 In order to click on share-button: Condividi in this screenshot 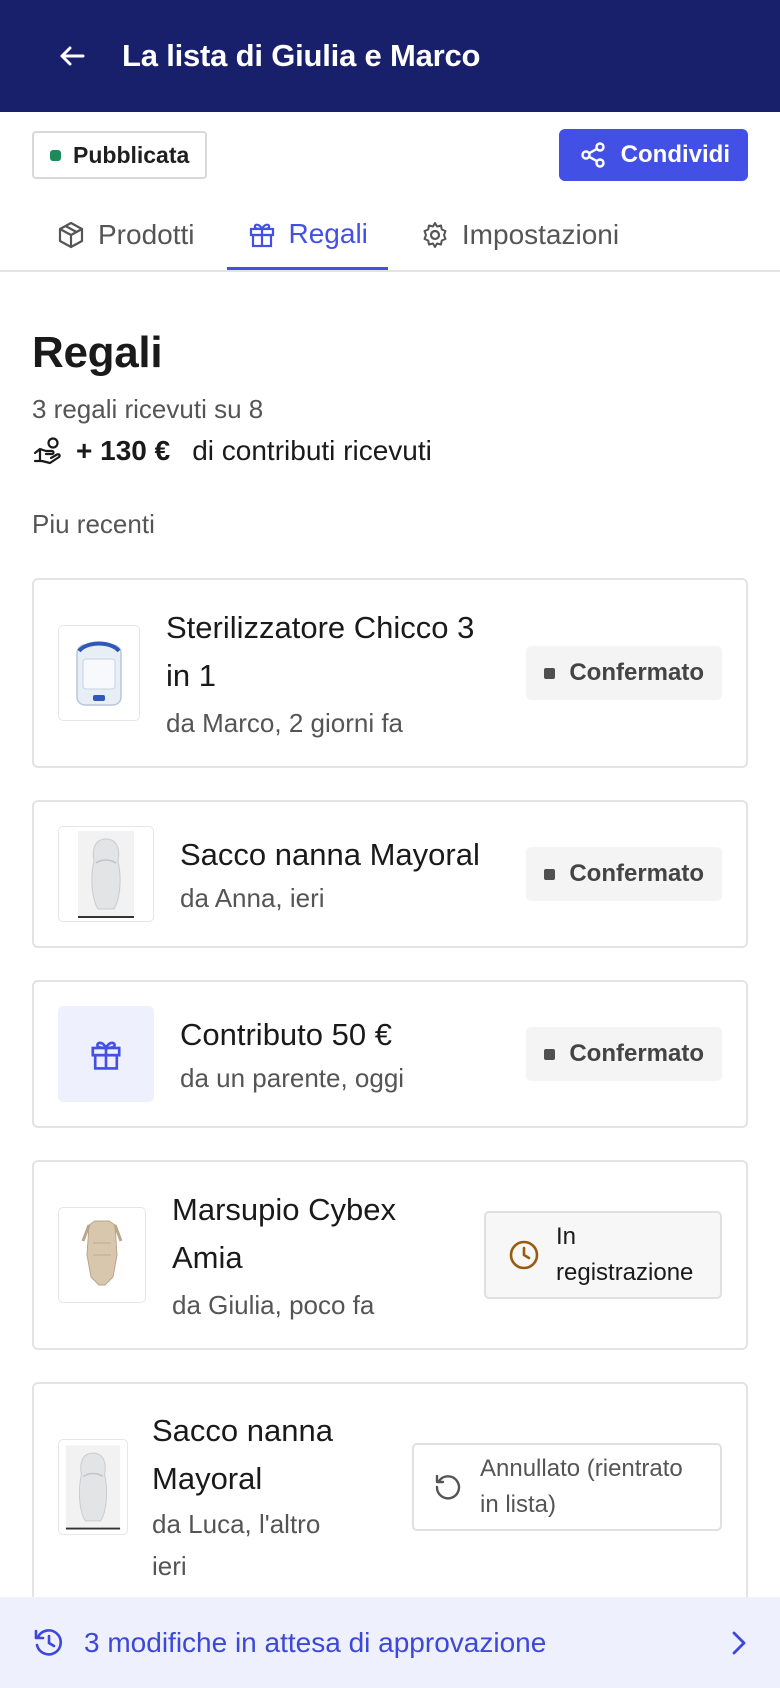, I will do `click(653, 155)`.